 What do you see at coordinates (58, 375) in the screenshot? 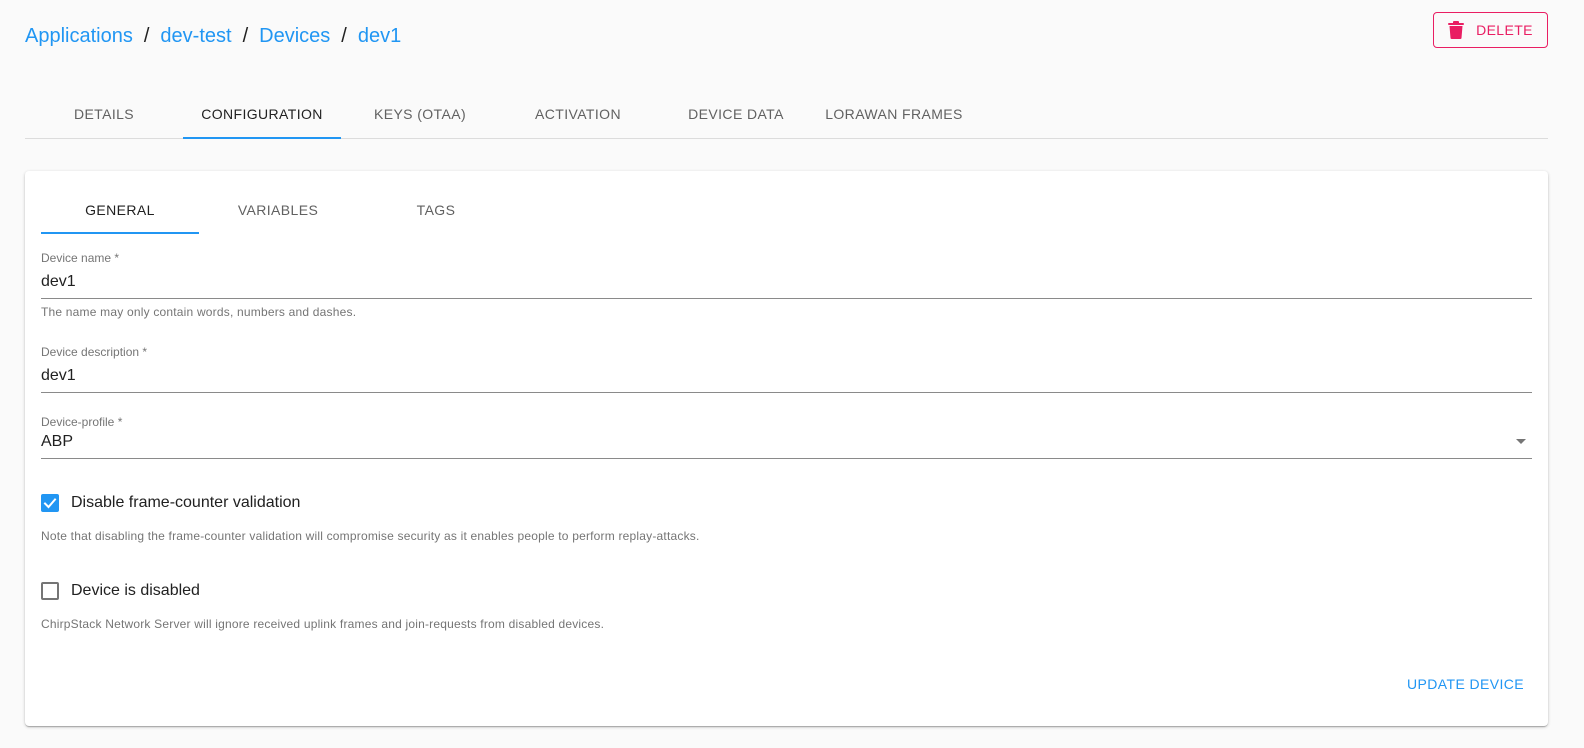
I see `device-description-value: dev1` at bounding box center [58, 375].